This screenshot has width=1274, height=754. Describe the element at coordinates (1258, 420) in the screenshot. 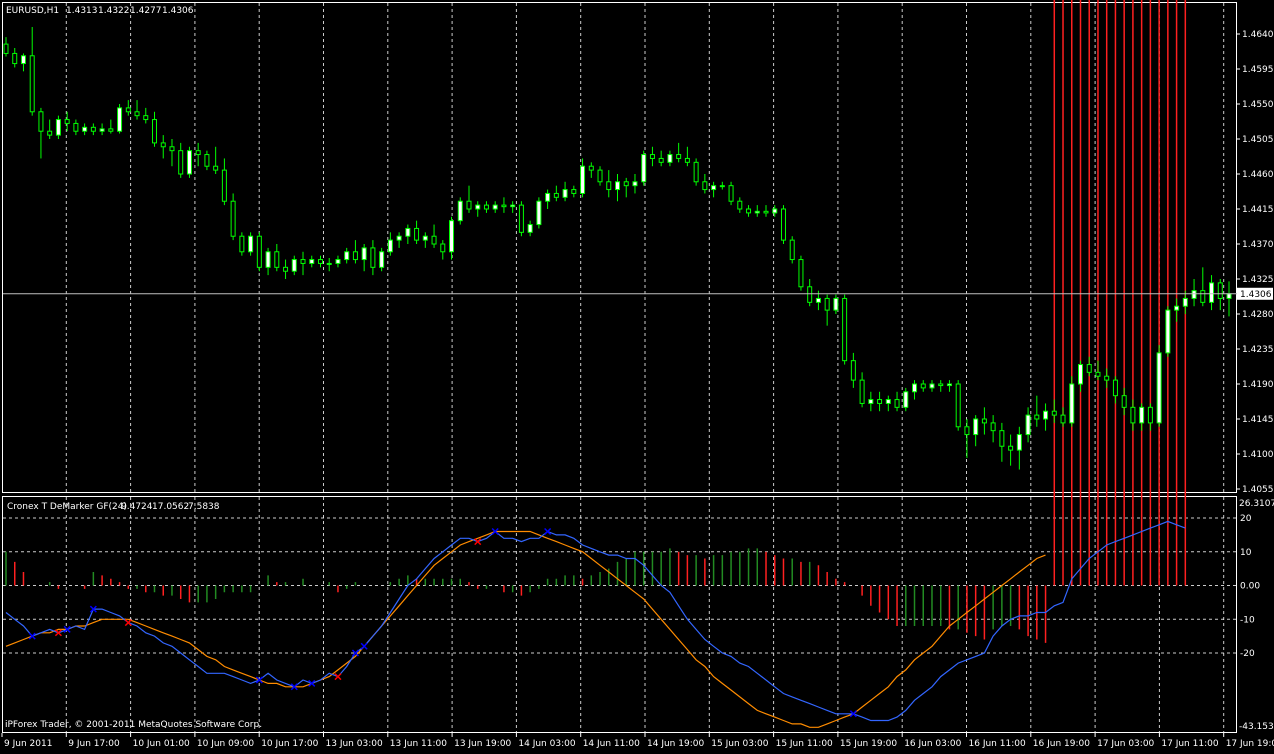

I see `price-tick-label: 1.4145` at that location.